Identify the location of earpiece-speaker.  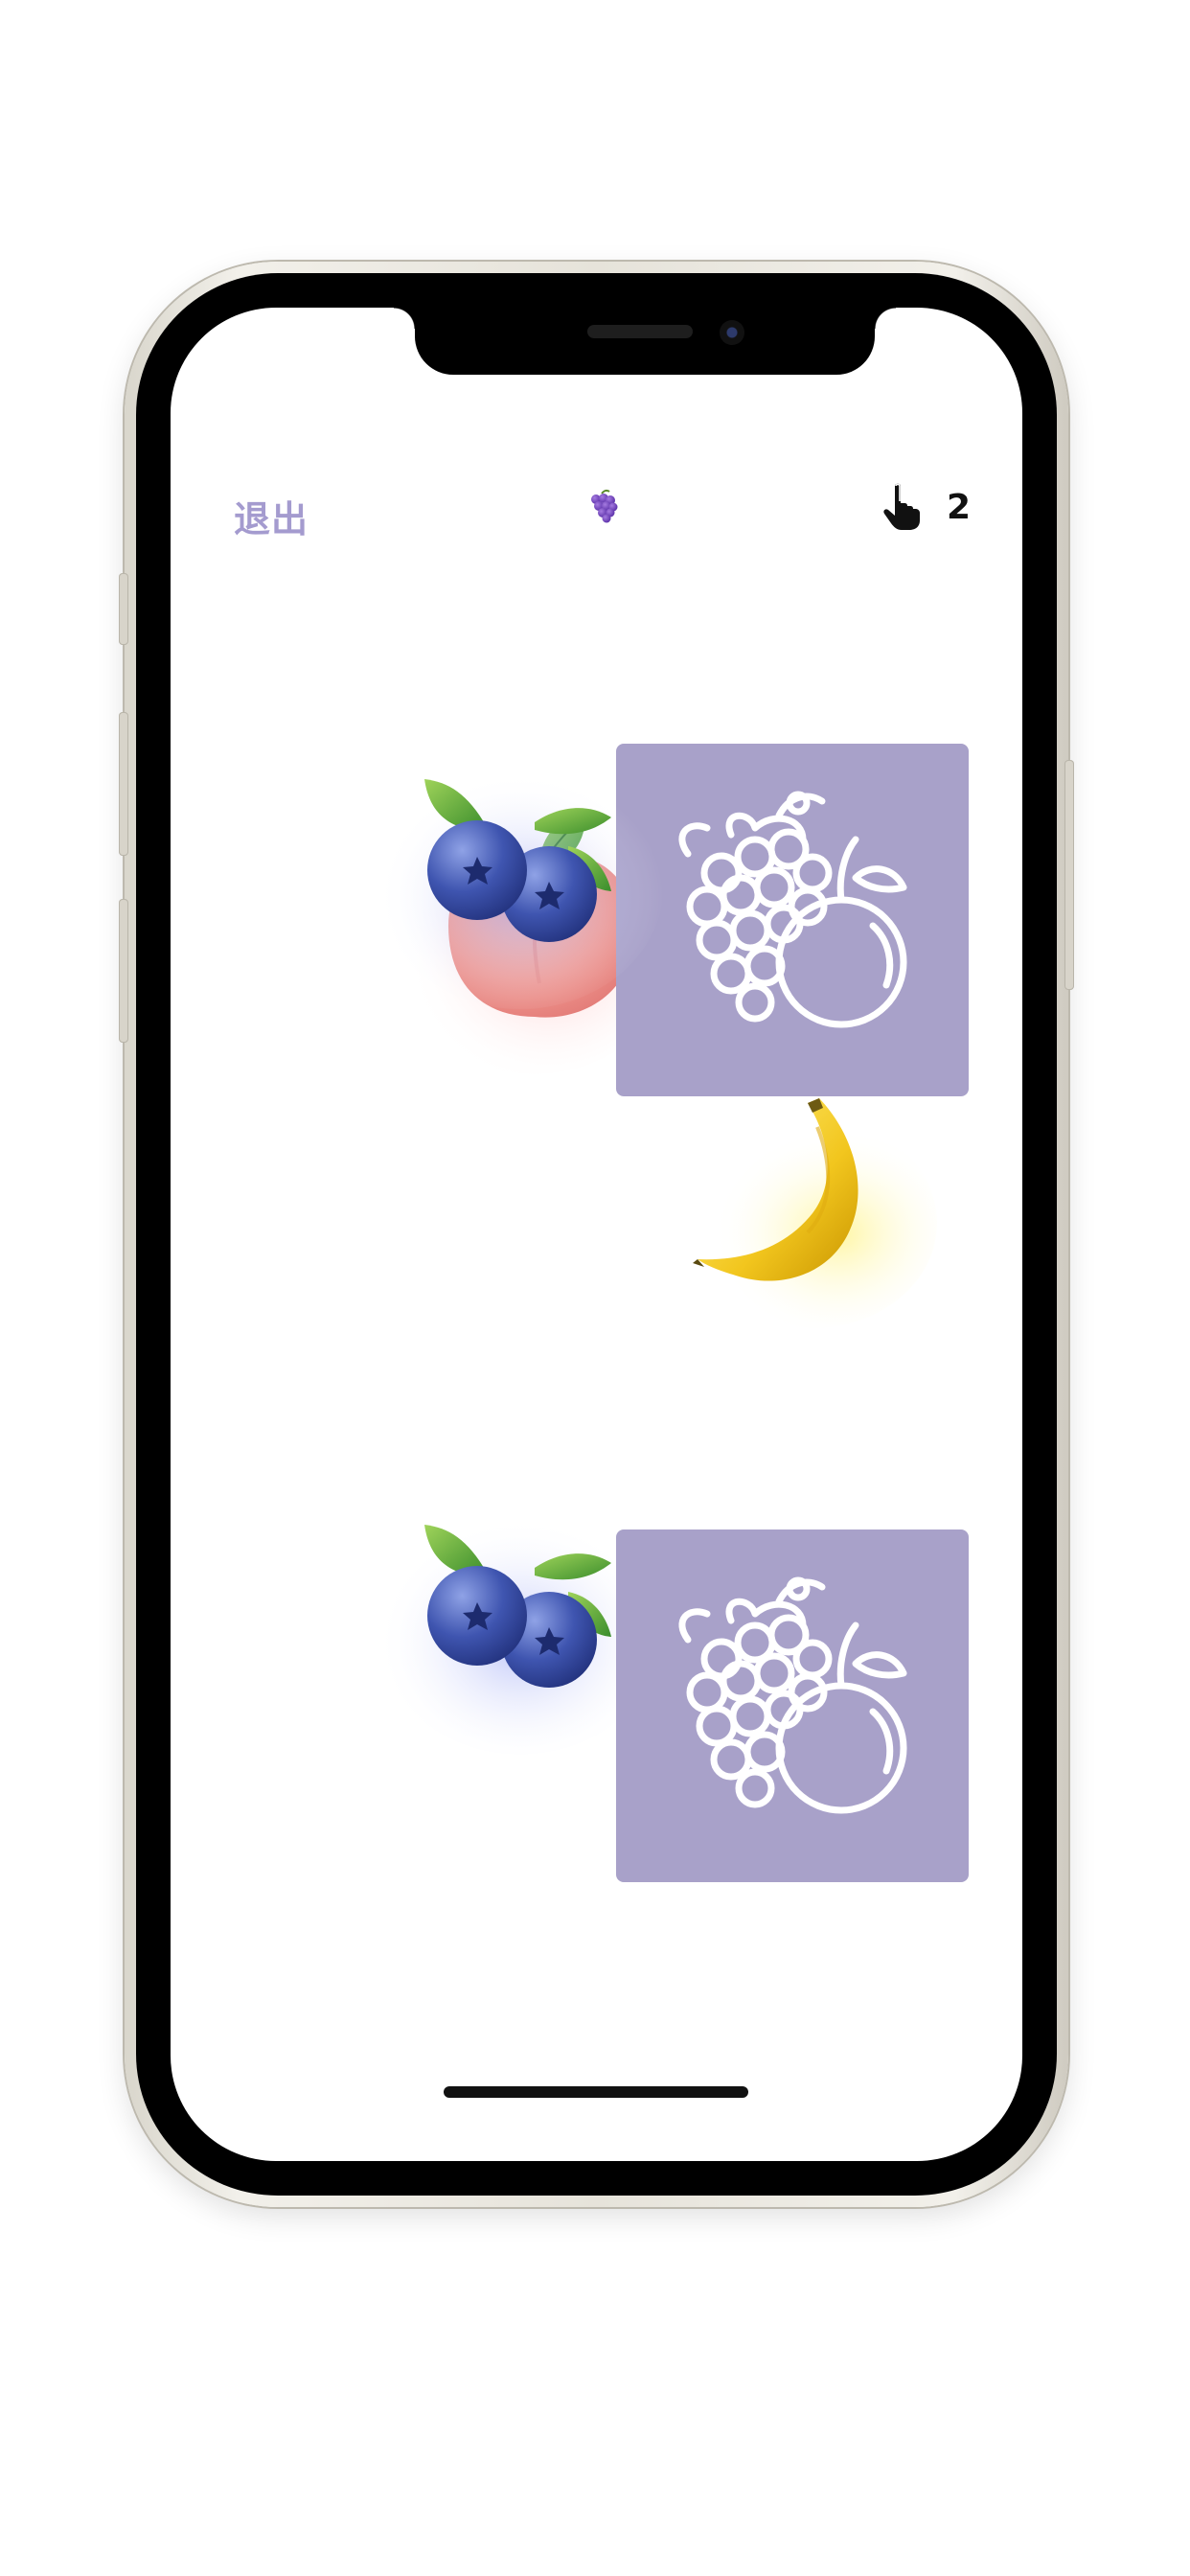
(640, 331).